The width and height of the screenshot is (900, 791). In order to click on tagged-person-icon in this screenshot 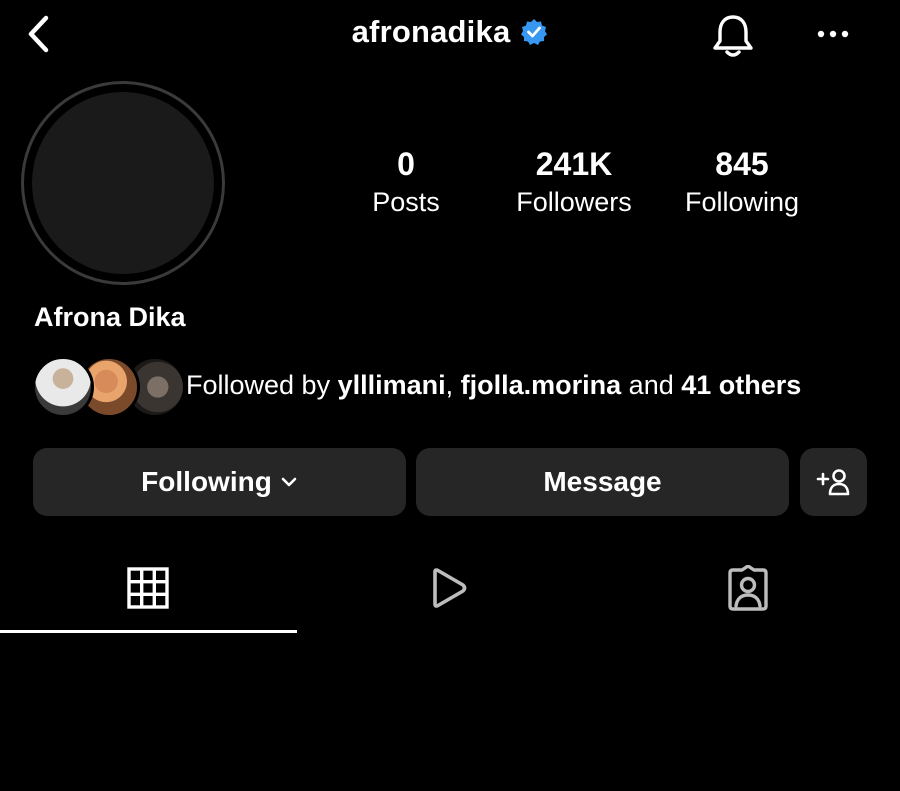, I will do `click(748, 588)`.